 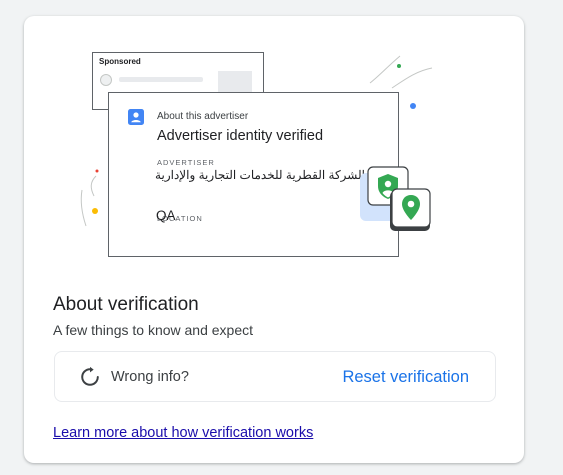 I want to click on learn-more-link: Learn more about how verification works, so click(x=183, y=433).